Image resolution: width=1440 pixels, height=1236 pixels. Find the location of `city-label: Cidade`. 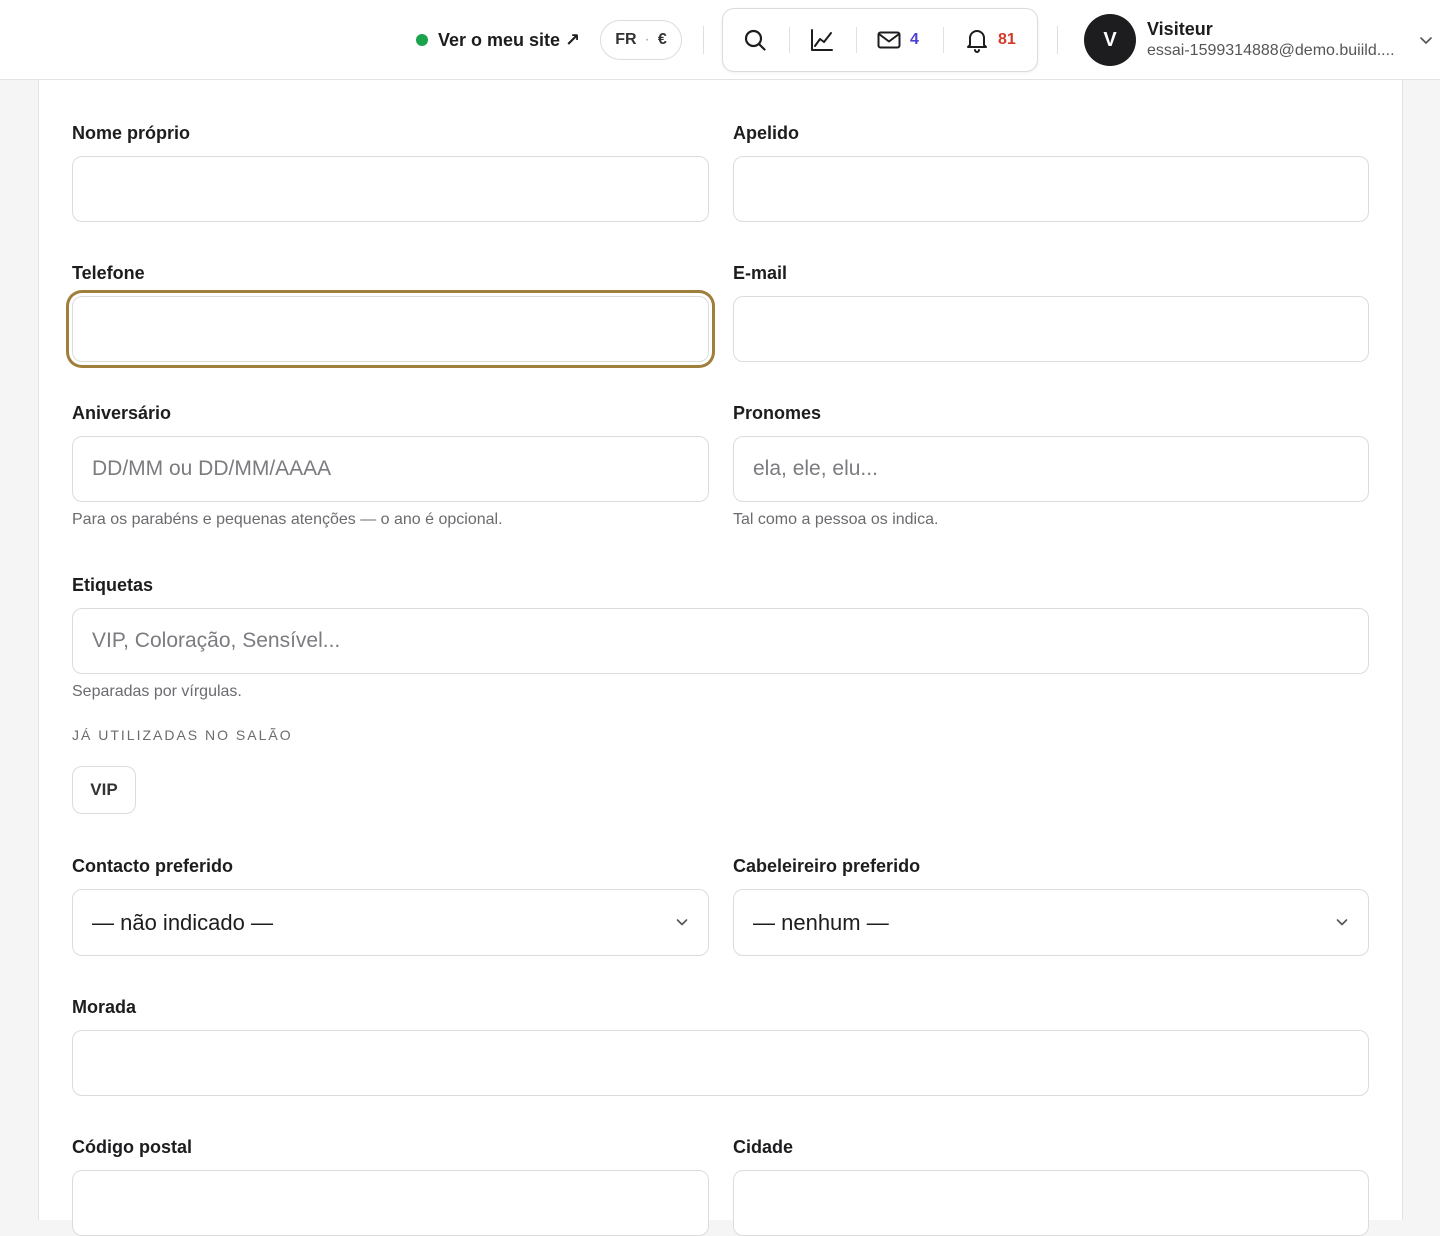

city-label: Cidade is located at coordinates (763, 1147).